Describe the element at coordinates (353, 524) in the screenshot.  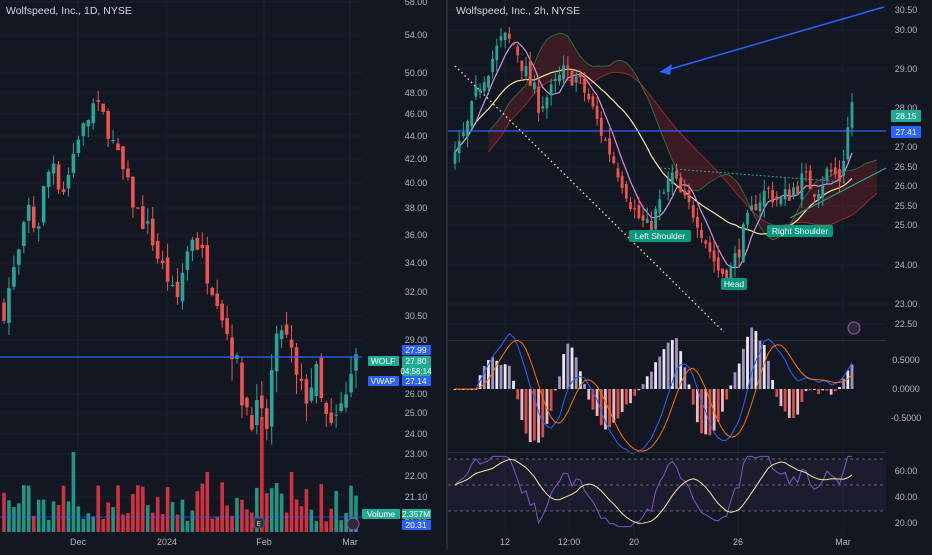
I see `lightning-alert-icon` at that location.